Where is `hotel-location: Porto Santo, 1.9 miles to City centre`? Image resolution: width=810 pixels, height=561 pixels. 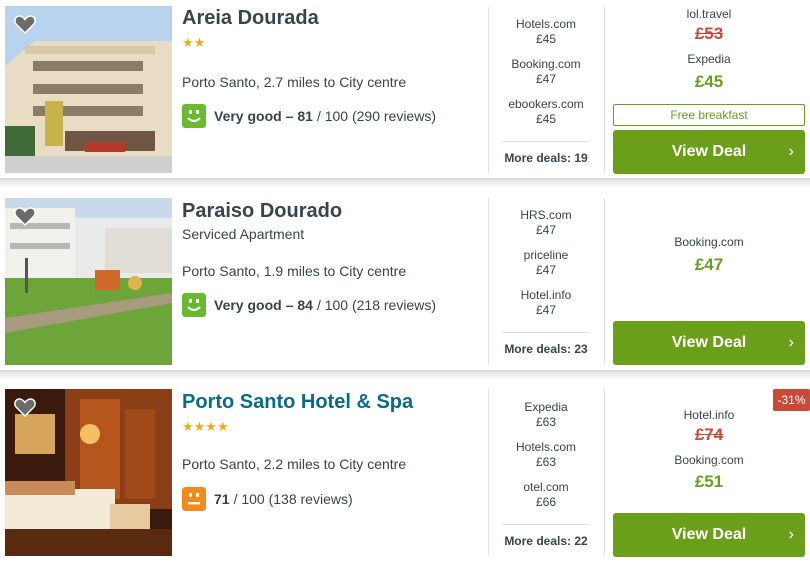
hotel-location: Porto Santo, 1.9 miles to City centre is located at coordinates (294, 271).